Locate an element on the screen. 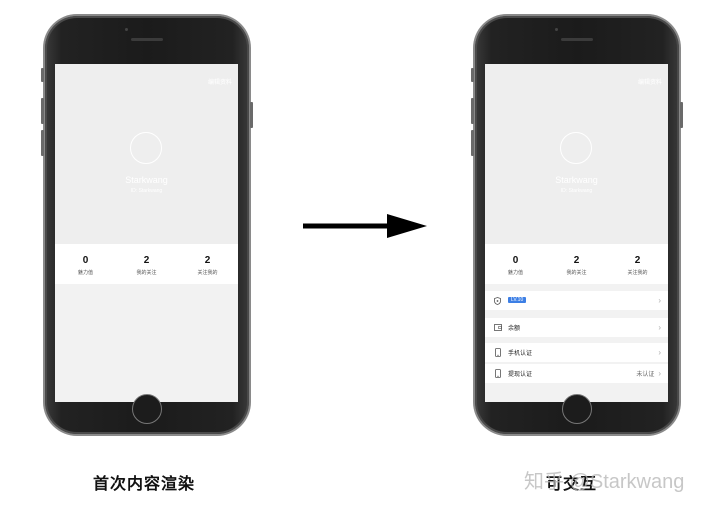 The width and height of the screenshot is (720, 510). caption-first-render: 首次内容渲染 is located at coordinates (144, 484).